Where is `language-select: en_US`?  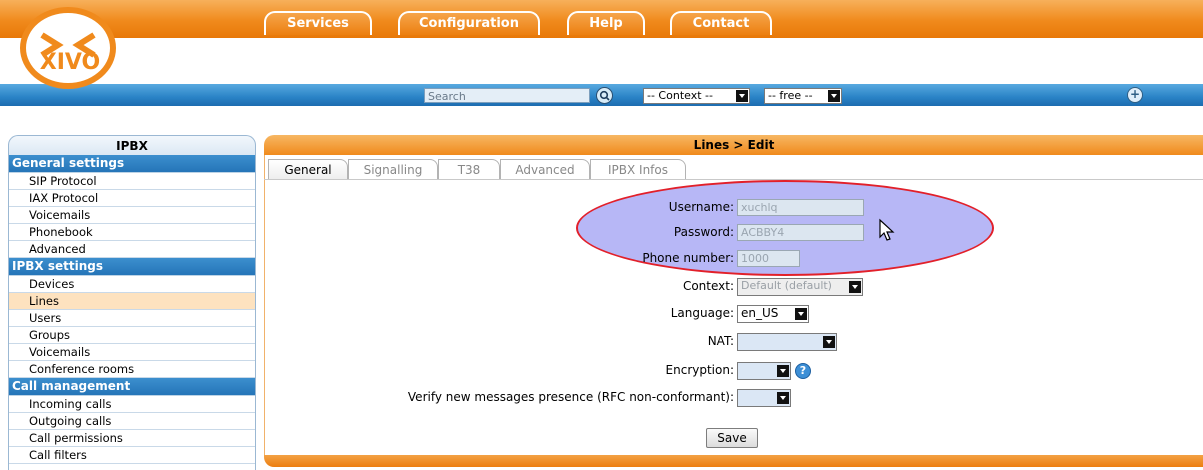 language-select: en_US is located at coordinates (773, 314).